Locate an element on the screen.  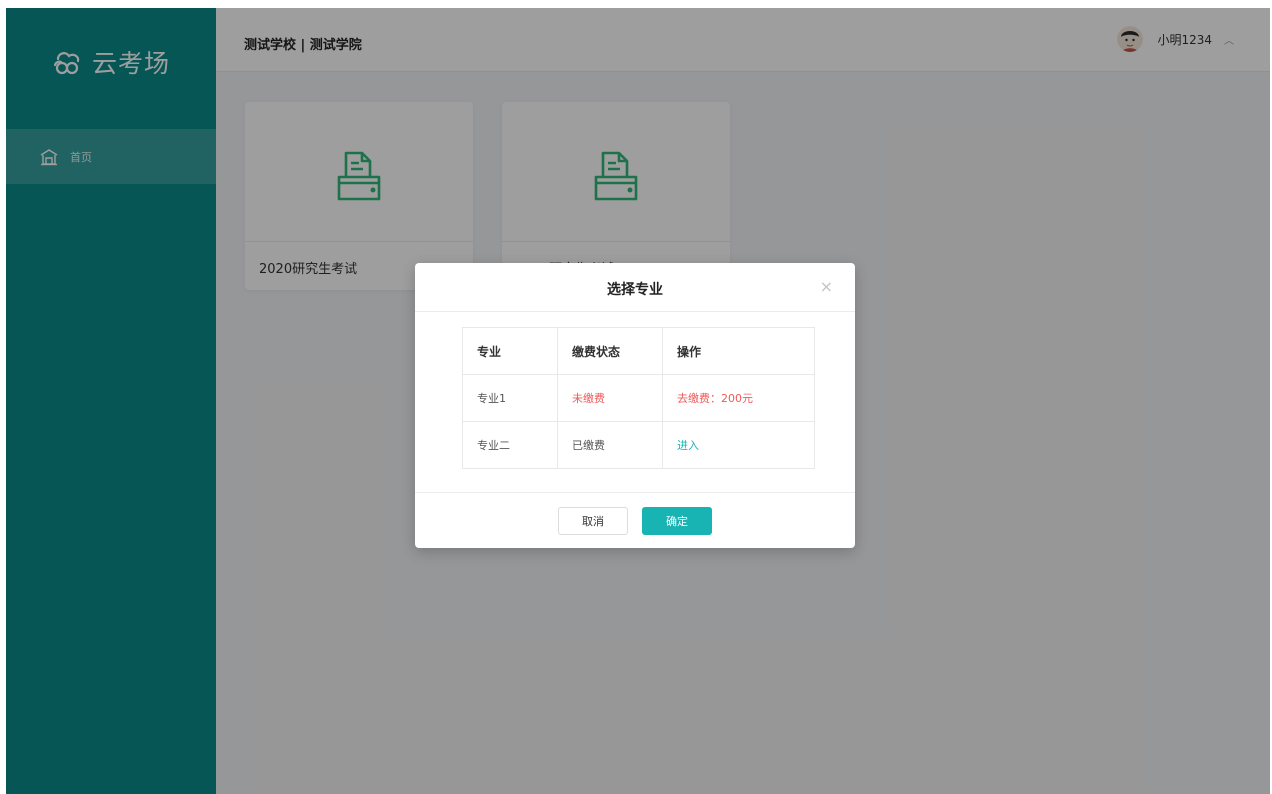
pay-link: 去缴费：200元 is located at coordinates (738, 398).